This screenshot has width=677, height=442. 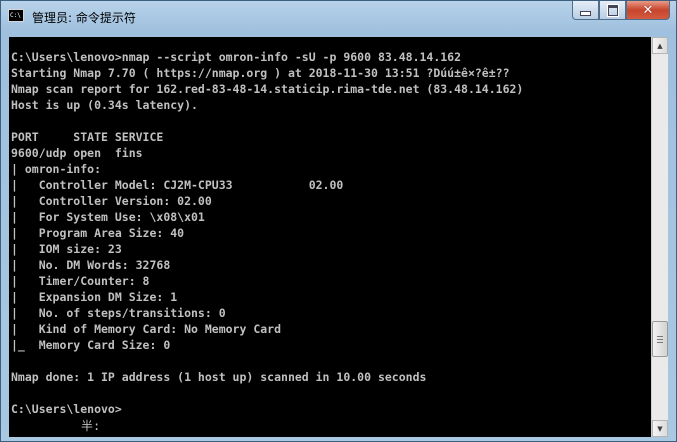 I want to click on console-line: |_ Memory Card Size: 0, so click(x=91, y=345).